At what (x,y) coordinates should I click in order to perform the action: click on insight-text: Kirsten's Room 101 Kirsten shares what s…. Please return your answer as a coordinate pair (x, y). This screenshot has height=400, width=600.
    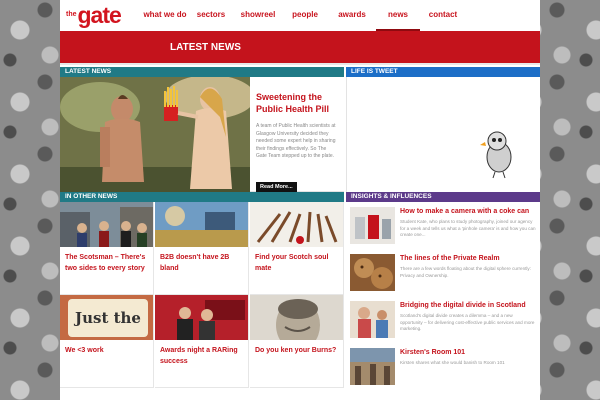
    Looking at the image, I should click on (450, 369).